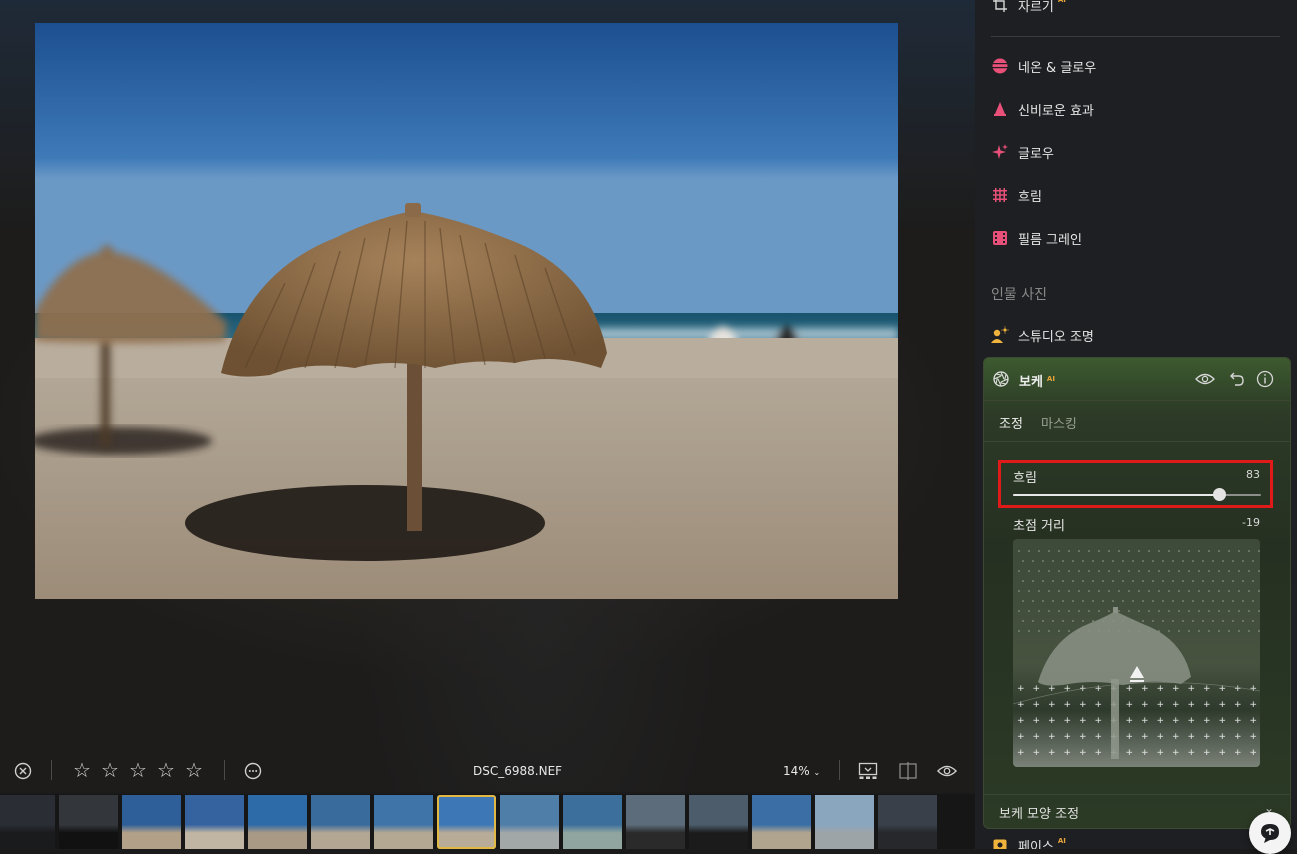 The image size is (1297, 854). I want to click on tool-studio-light: 스튜디오 조명, so click(1042, 335).